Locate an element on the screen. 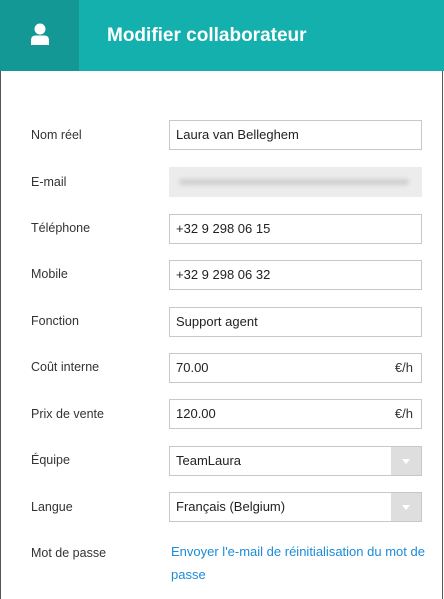  sale-price-field: €/h is located at coordinates (295, 414).